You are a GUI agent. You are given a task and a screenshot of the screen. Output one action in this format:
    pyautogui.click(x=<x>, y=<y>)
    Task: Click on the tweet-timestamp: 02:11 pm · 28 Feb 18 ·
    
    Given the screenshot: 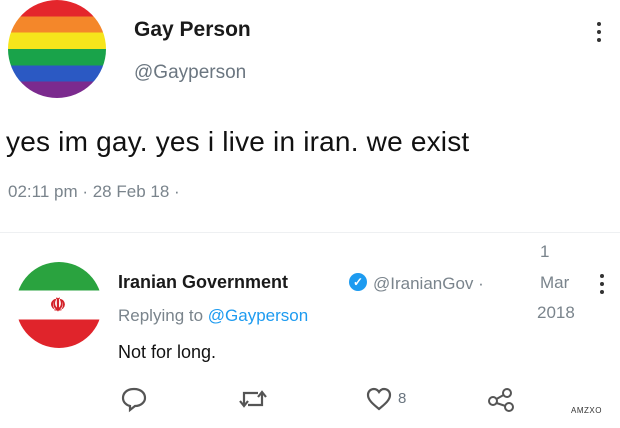 What is the action you would take?
    pyautogui.click(x=94, y=191)
    